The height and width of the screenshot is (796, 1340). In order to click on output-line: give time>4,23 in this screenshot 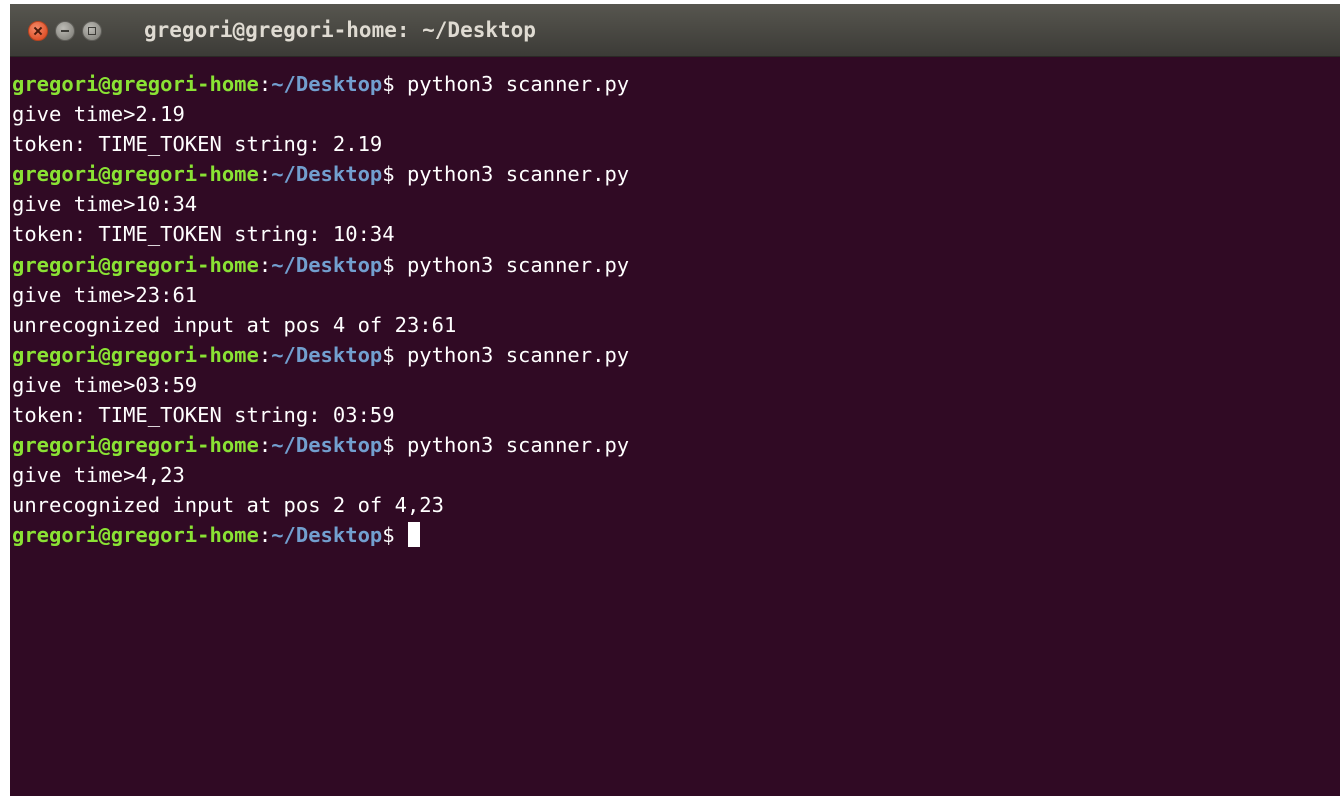, I will do `click(98, 475)`.